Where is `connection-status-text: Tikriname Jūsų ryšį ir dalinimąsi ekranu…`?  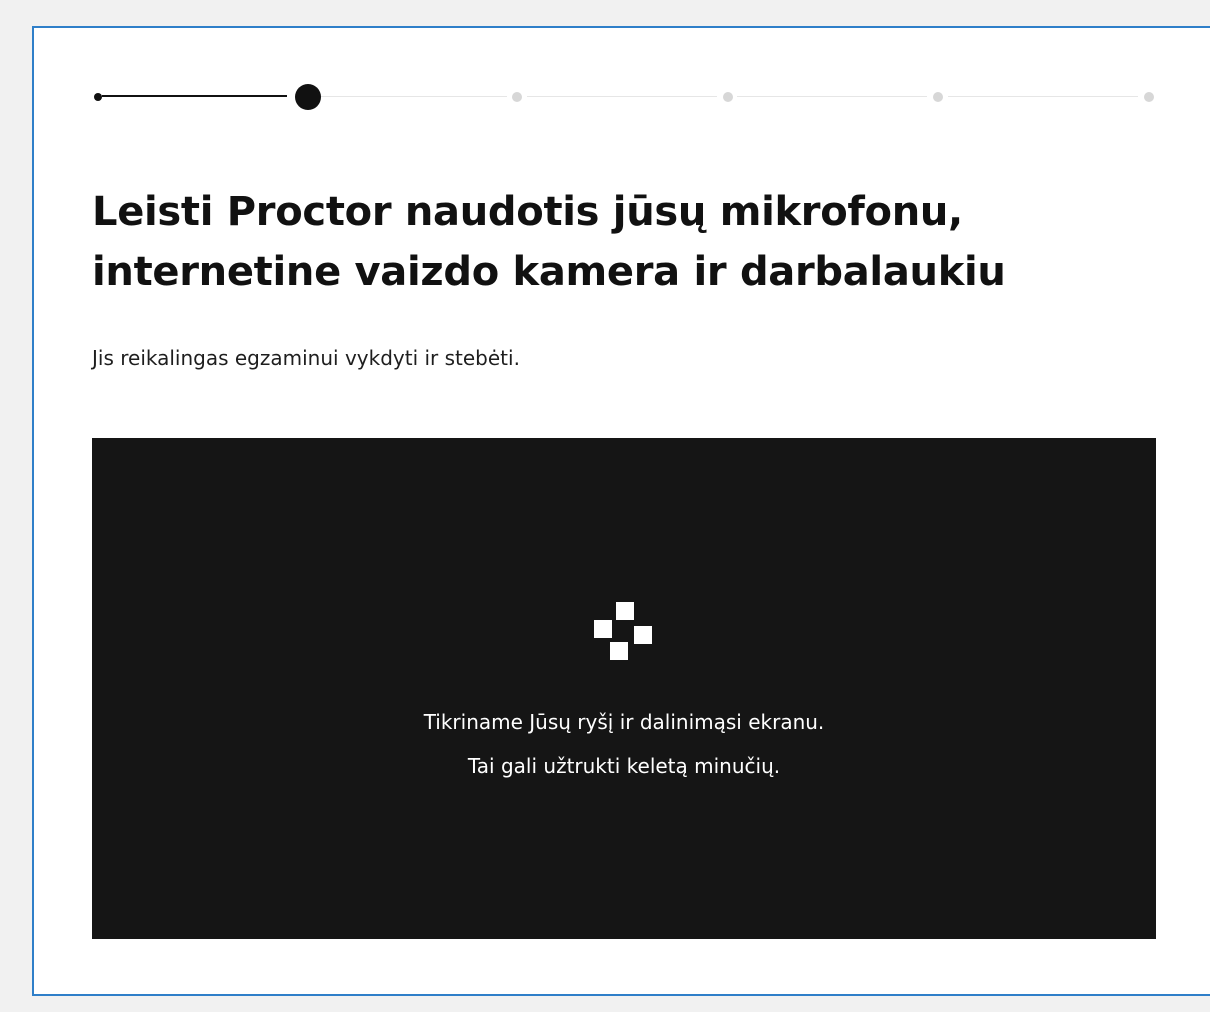 connection-status-text: Tikriname Jūsų ryšį ir dalinimąsi ekranu… is located at coordinates (624, 744).